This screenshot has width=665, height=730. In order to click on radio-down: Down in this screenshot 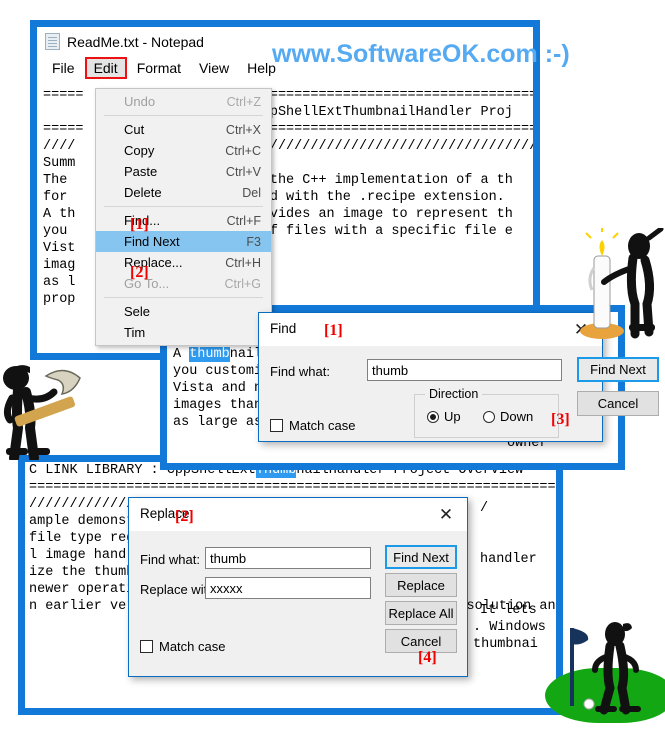, I will do `click(508, 416)`.